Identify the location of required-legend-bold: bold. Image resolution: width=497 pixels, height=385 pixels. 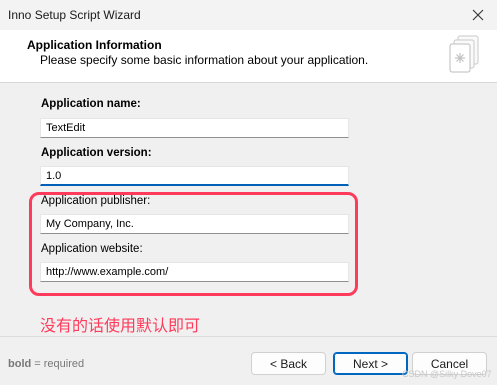
(20, 364).